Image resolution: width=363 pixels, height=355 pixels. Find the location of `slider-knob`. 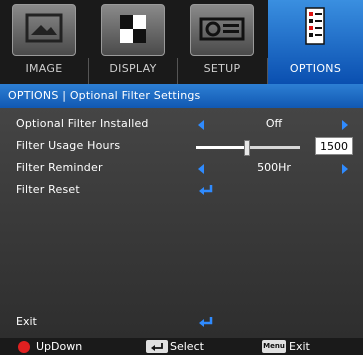

slider-knob is located at coordinates (246, 148).